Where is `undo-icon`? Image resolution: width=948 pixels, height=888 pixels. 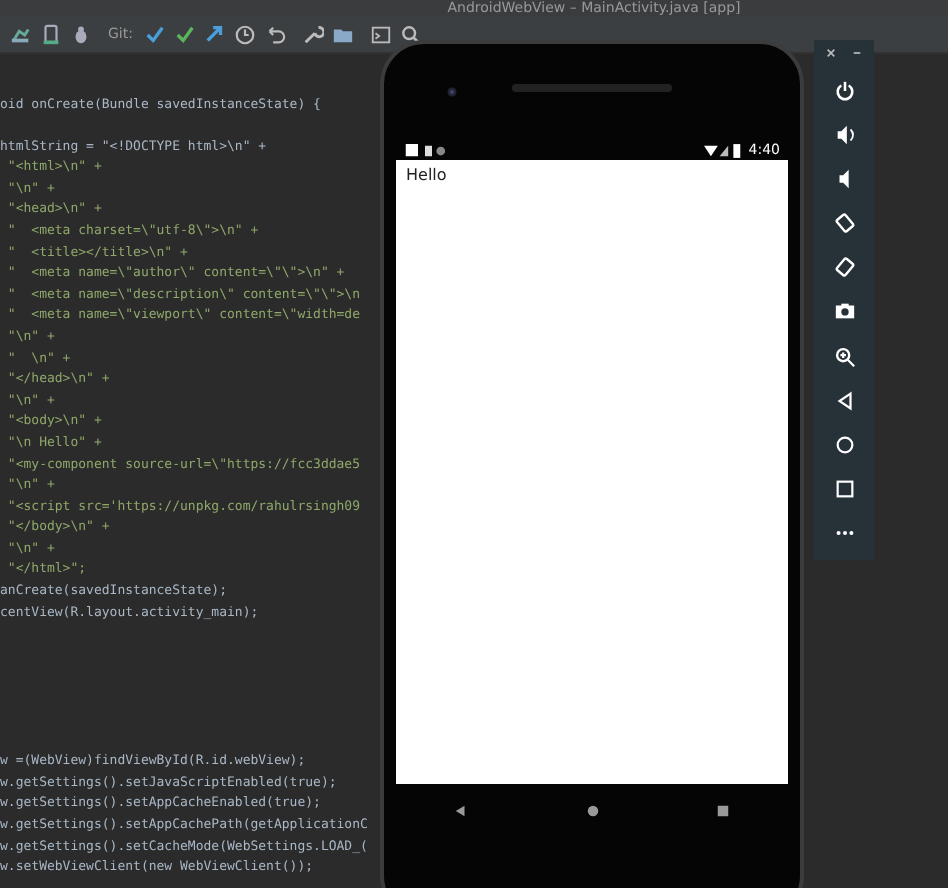 undo-icon is located at coordinates (275, 34).